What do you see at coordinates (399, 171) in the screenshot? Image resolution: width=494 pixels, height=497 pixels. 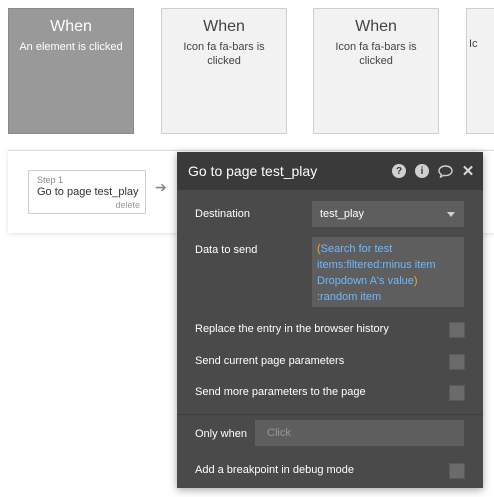 I see `question-icon: ?` at bounding box center [399, 171].